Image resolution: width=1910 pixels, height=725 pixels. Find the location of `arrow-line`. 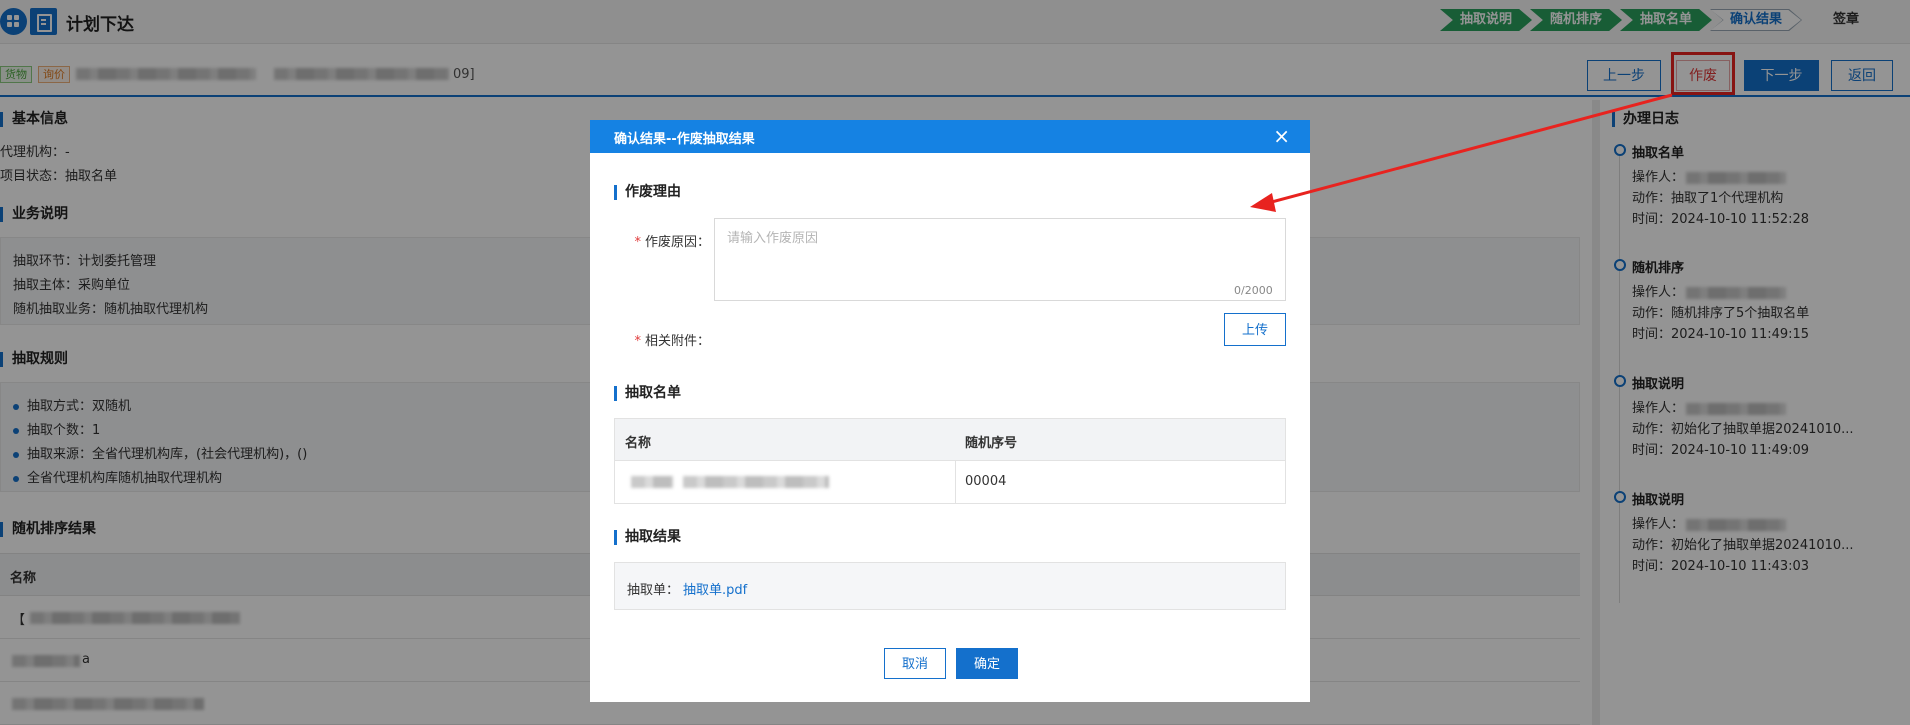

arrow-line is located at coordinates (1470, 149).